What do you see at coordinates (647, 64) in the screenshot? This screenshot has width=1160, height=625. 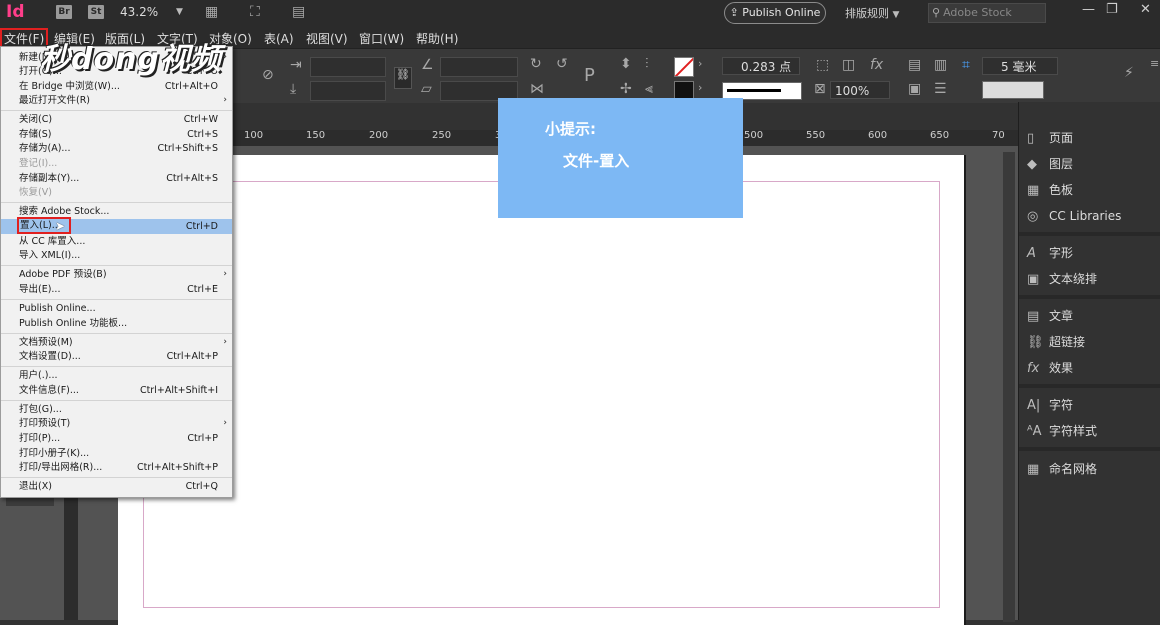 I see `distribute-icon: ⫶` at bounding box center [647, 64].